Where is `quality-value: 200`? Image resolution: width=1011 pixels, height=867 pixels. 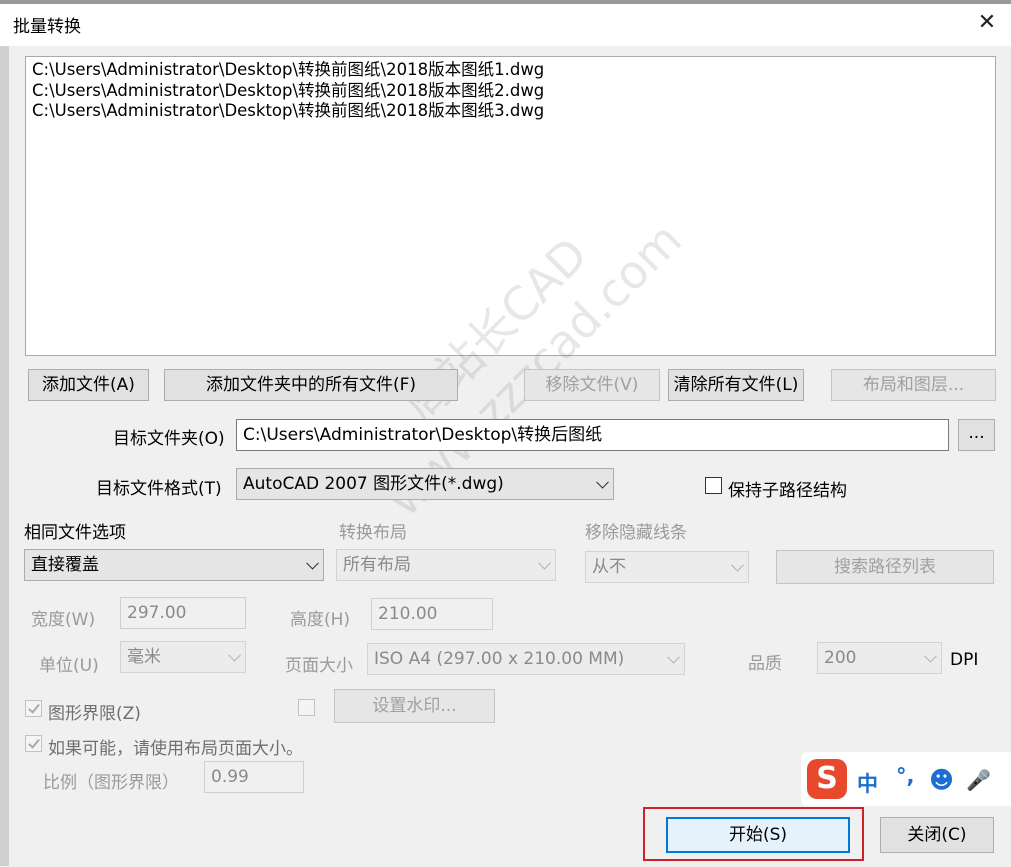
quality-value: 200 is located at coordinates (840, 658).